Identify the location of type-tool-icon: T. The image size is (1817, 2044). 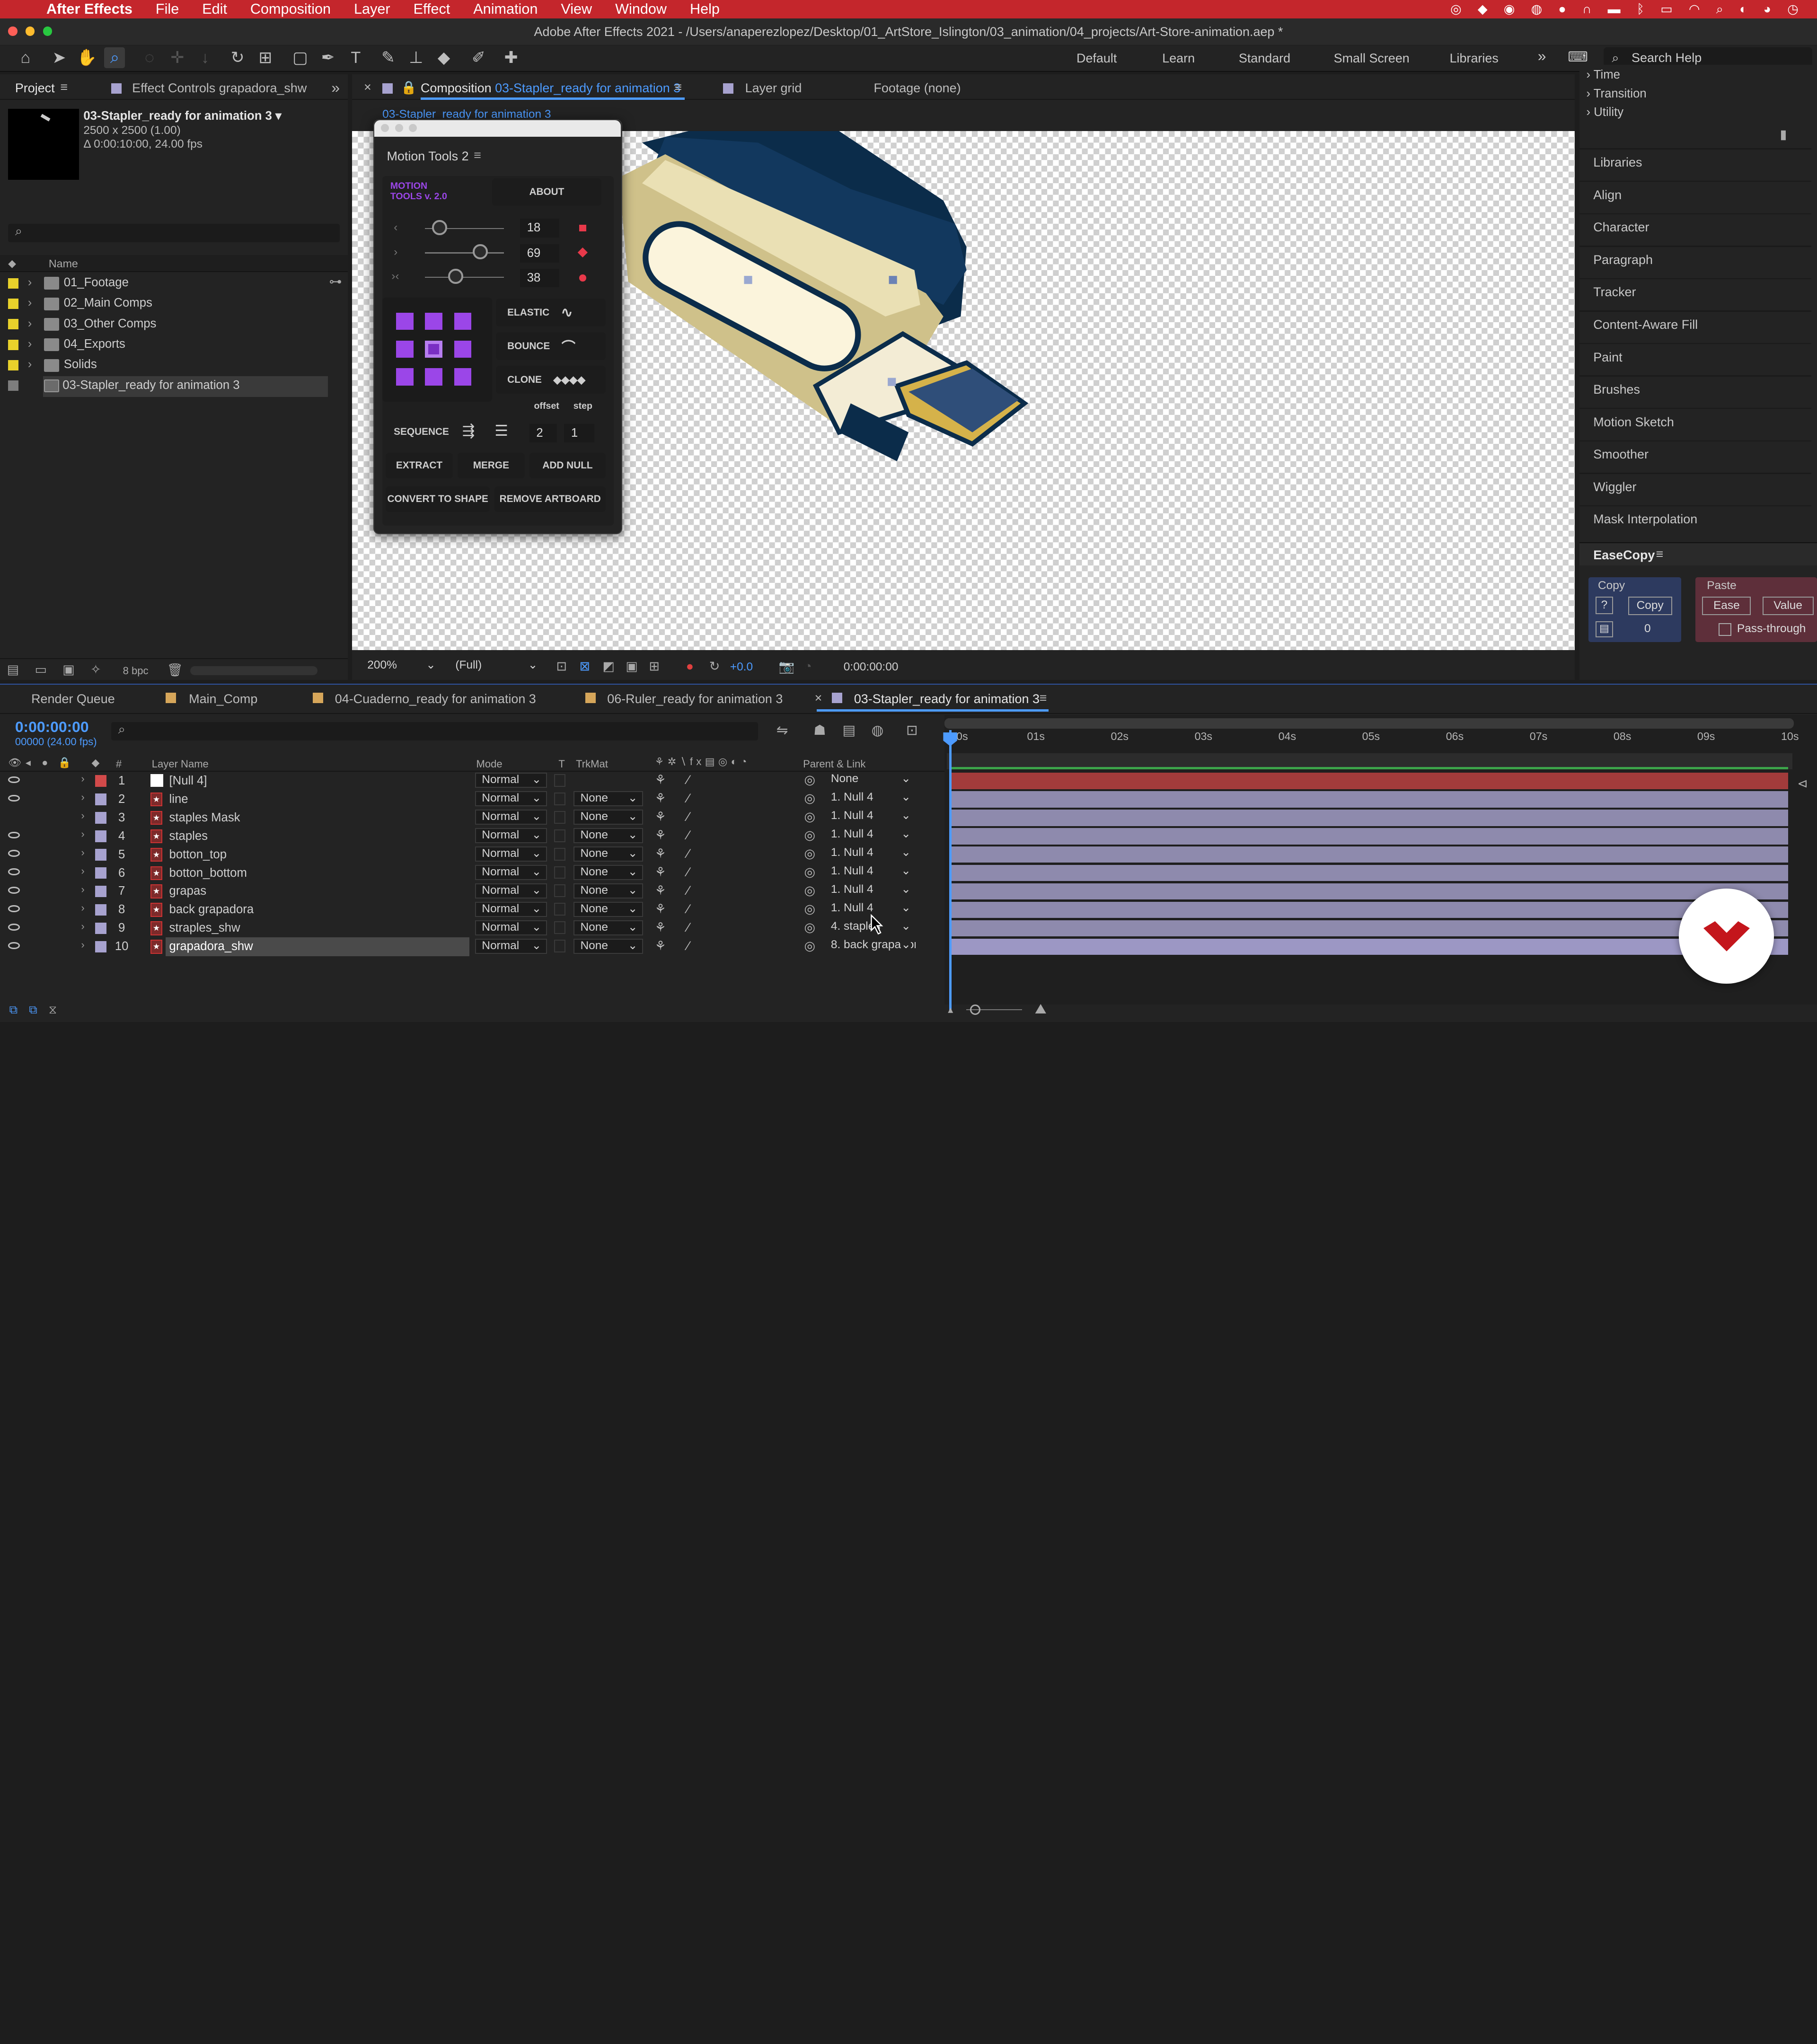
(356, 57).